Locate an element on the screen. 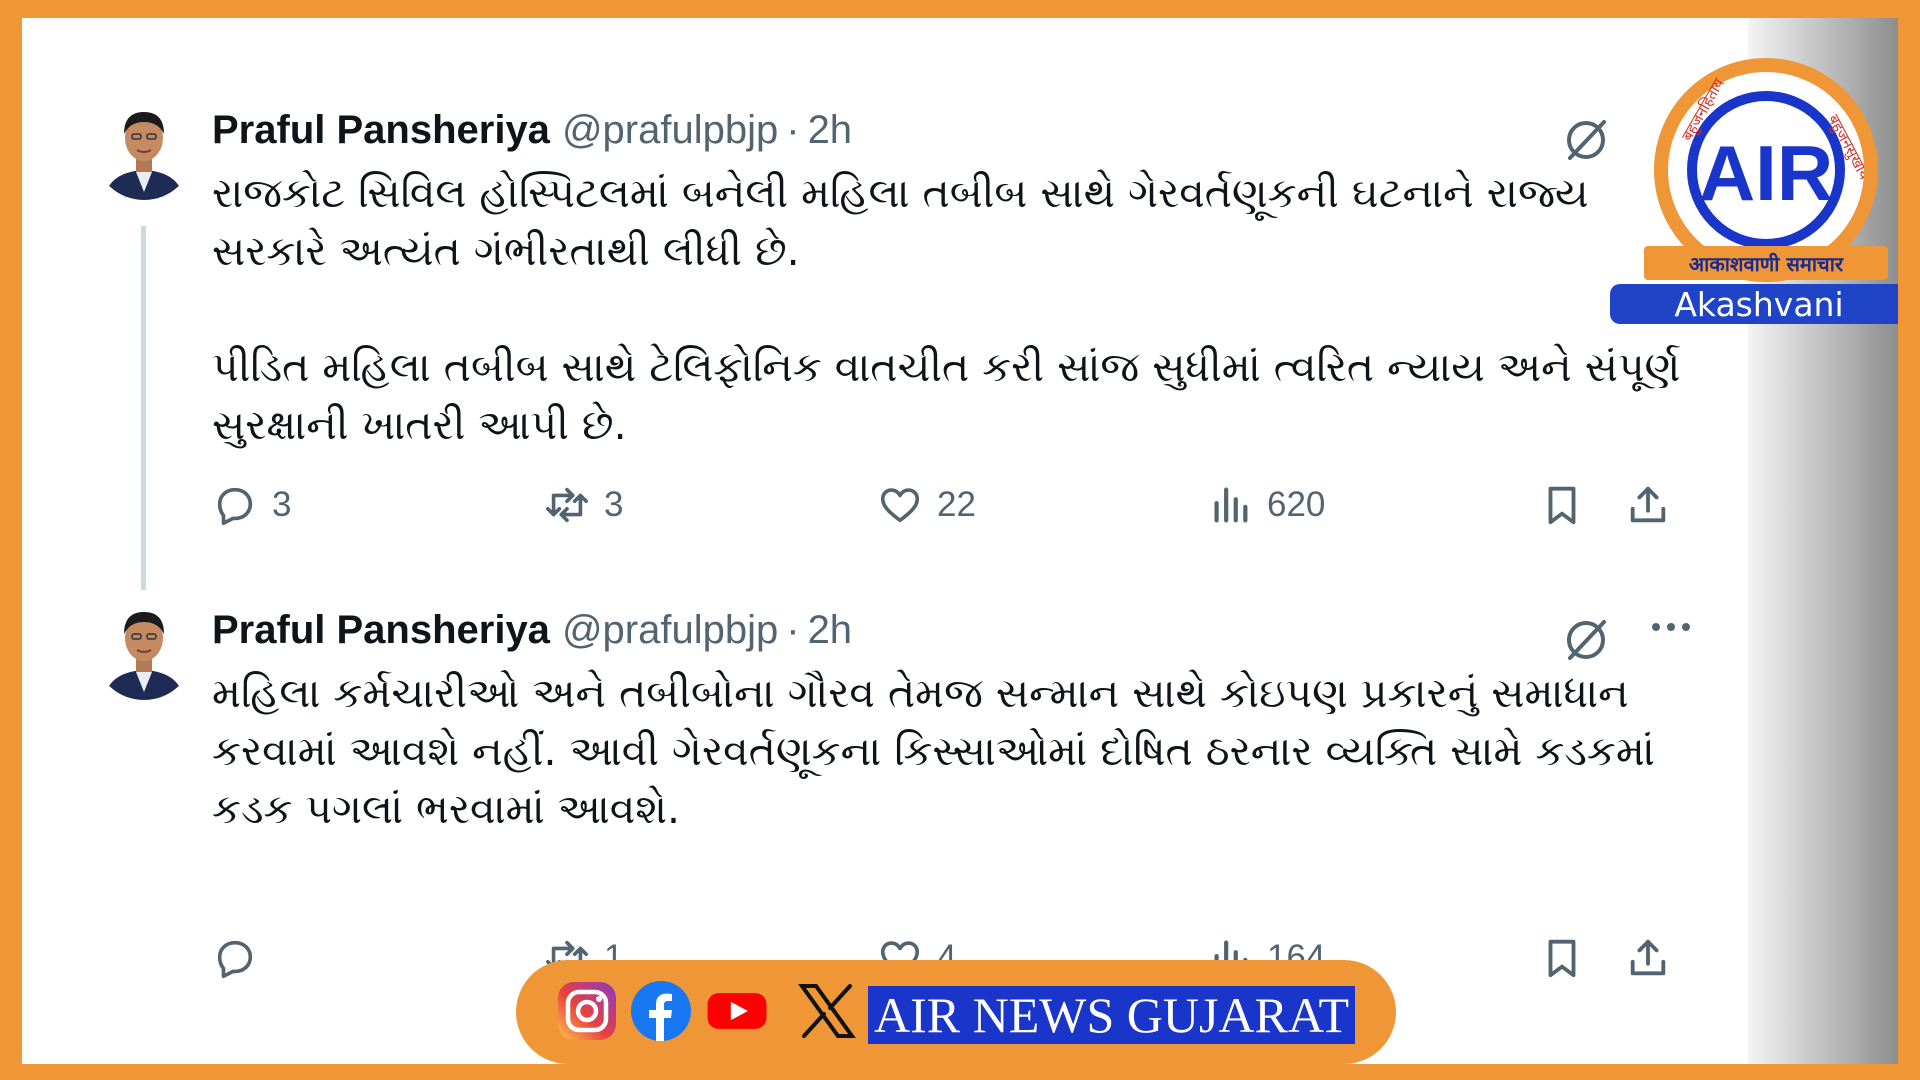  analytics-icon is located at coordinates (1231, 505).